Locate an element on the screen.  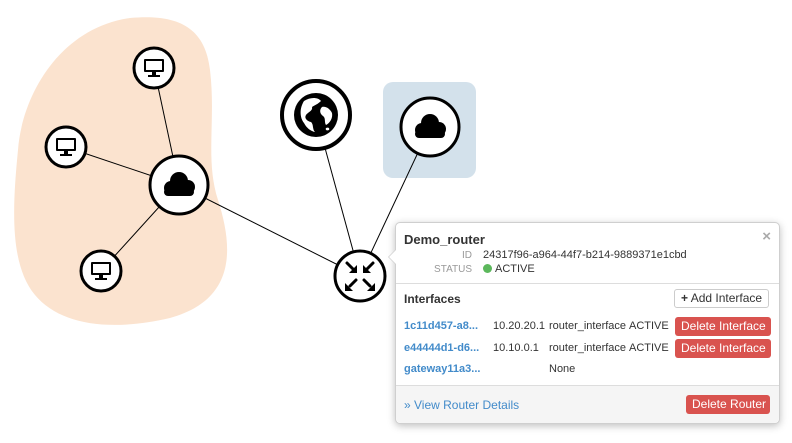
interface-row-3: gateway11a3... None is located at coordinates (587, 370).